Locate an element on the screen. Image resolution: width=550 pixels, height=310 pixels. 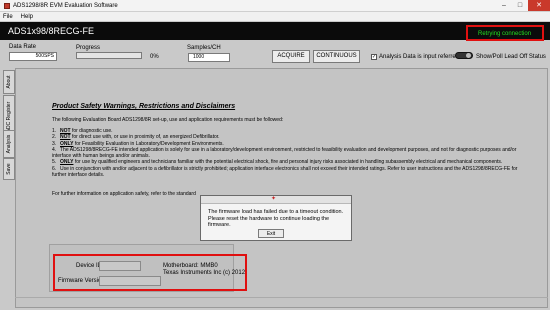
analysis-checkbox: ✓ is located at coordinates (374, 57).